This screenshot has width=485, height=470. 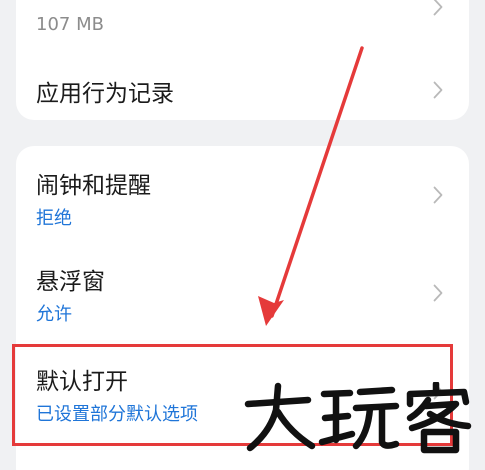 What do you see at coordinates (70, 24) in the screenshot?
I see `storage-size: 107 MB` at bounding box center [70, 24].